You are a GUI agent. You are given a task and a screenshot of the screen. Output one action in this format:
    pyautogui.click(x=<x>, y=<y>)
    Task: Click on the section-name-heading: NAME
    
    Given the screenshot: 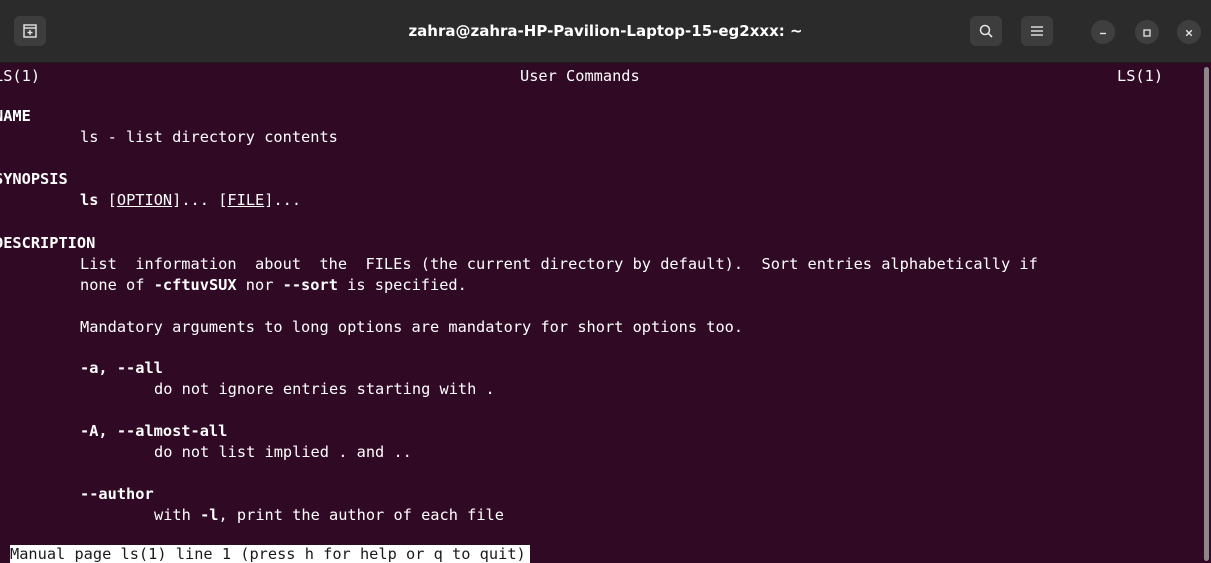 What is the action you would take?
    pyautogui.click(x=15, y=116)
    